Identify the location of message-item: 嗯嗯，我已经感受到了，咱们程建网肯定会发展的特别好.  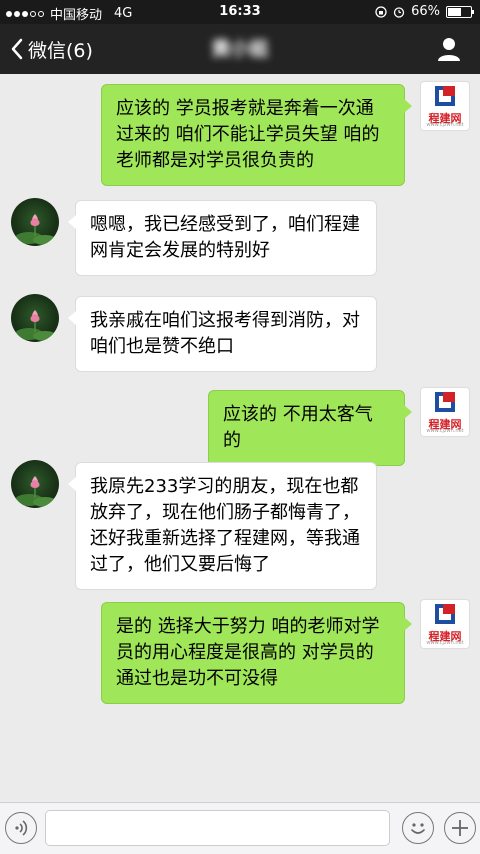
(240, 238).